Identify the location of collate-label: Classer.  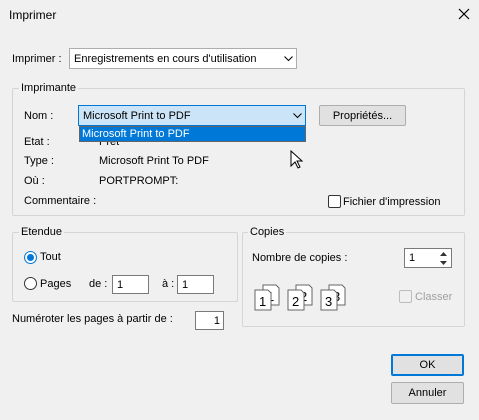
(434, 297).